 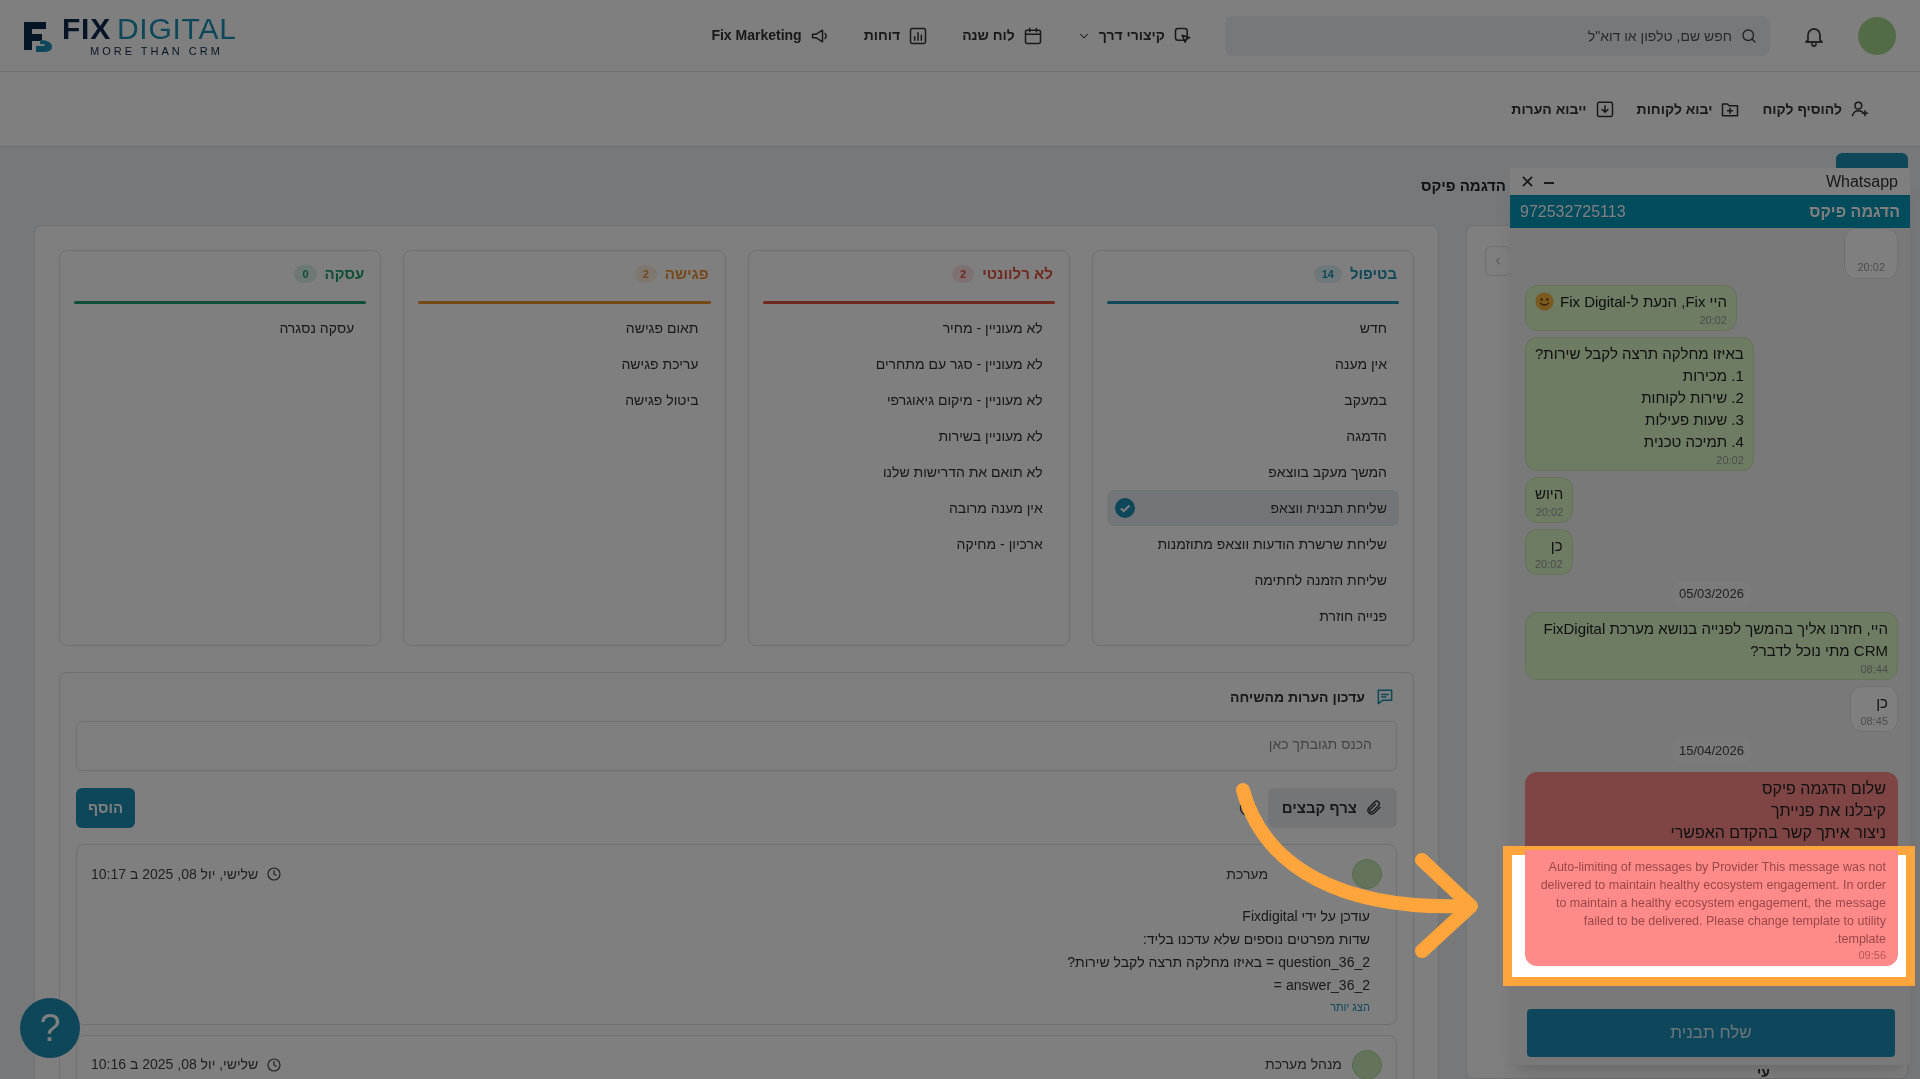 What do you see at coordinates (908, 508) in the screenshot?
I see `stage-item: אין מענה מרובה` at bounding box center [908, 508].